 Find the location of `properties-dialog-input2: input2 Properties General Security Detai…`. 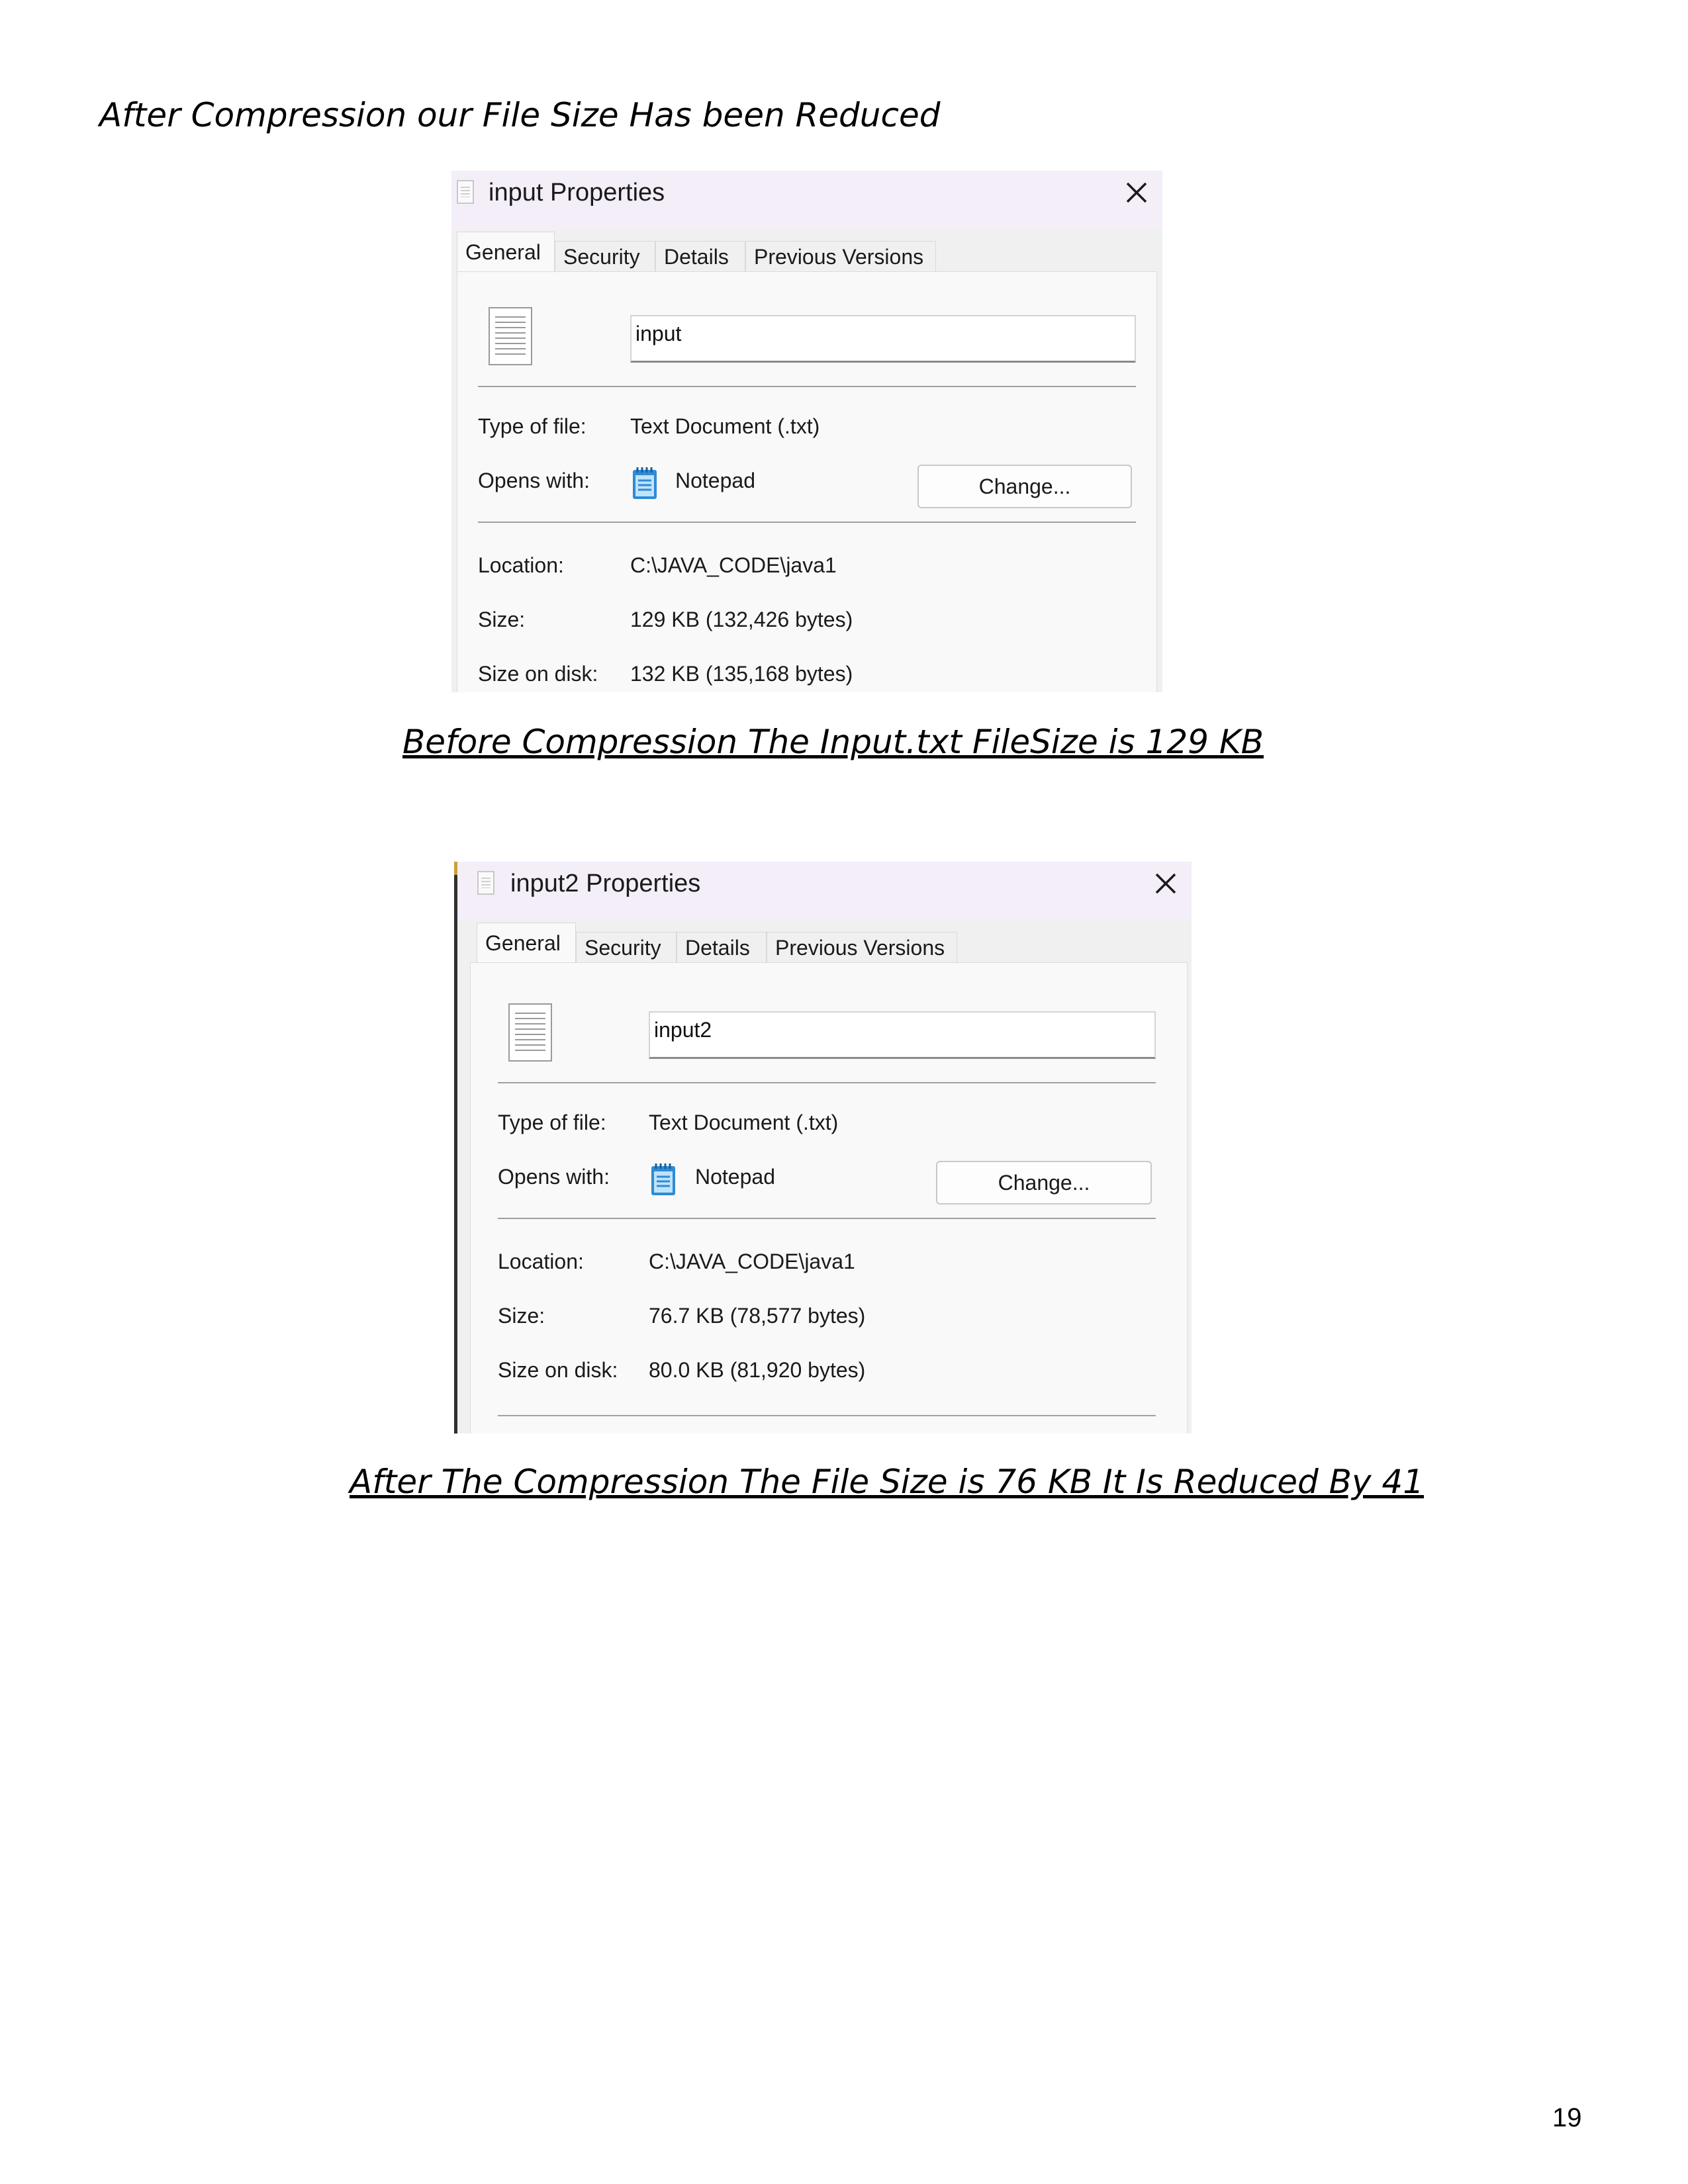

properties-dialog-input2: input2 Properties General Security Detai… is located at coordinates (823, 1147).